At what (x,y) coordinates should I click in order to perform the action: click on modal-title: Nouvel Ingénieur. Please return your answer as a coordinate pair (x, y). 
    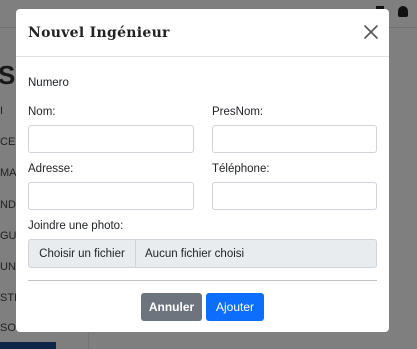
    Looking at the image, I should click on (99, 33).